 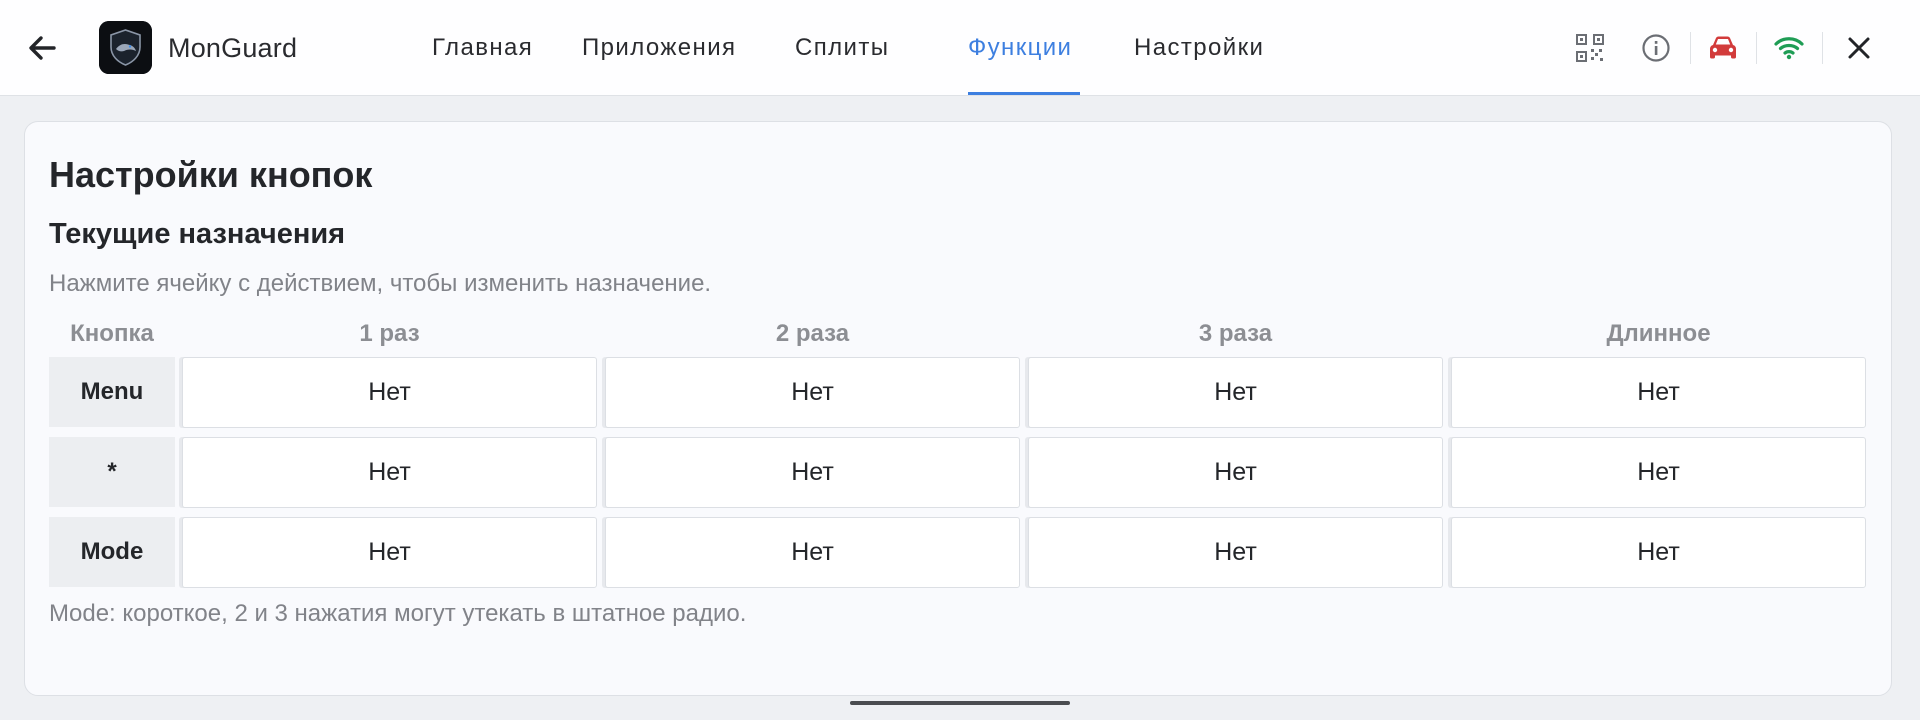 I want to click on arrow-left-icon, so click(x=42, y=48).